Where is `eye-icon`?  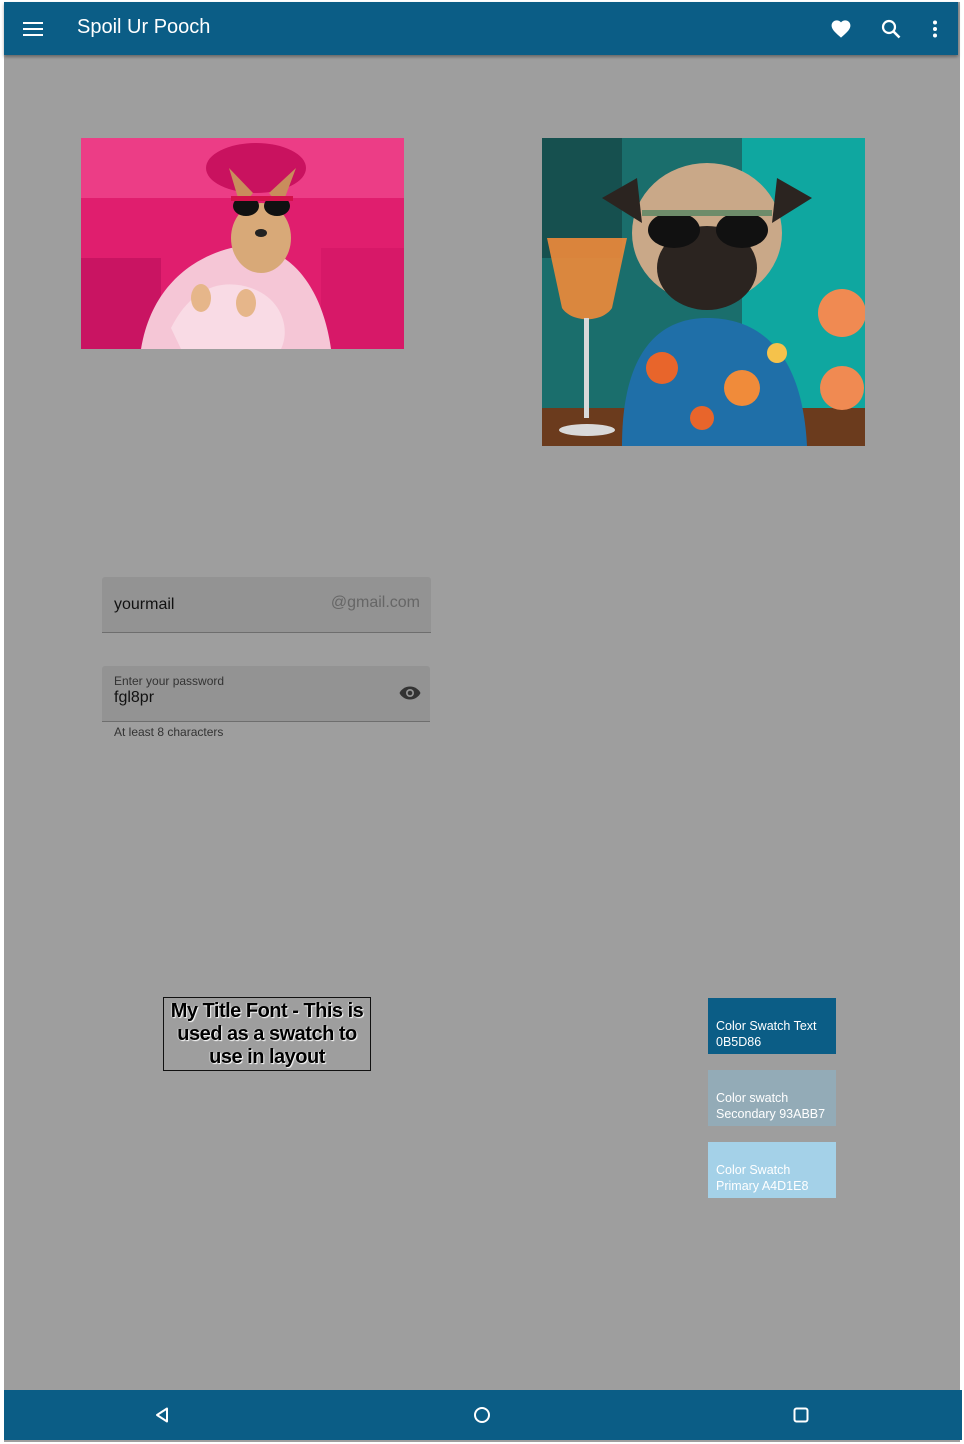
eye-icon is located at coordinates (410, 693).